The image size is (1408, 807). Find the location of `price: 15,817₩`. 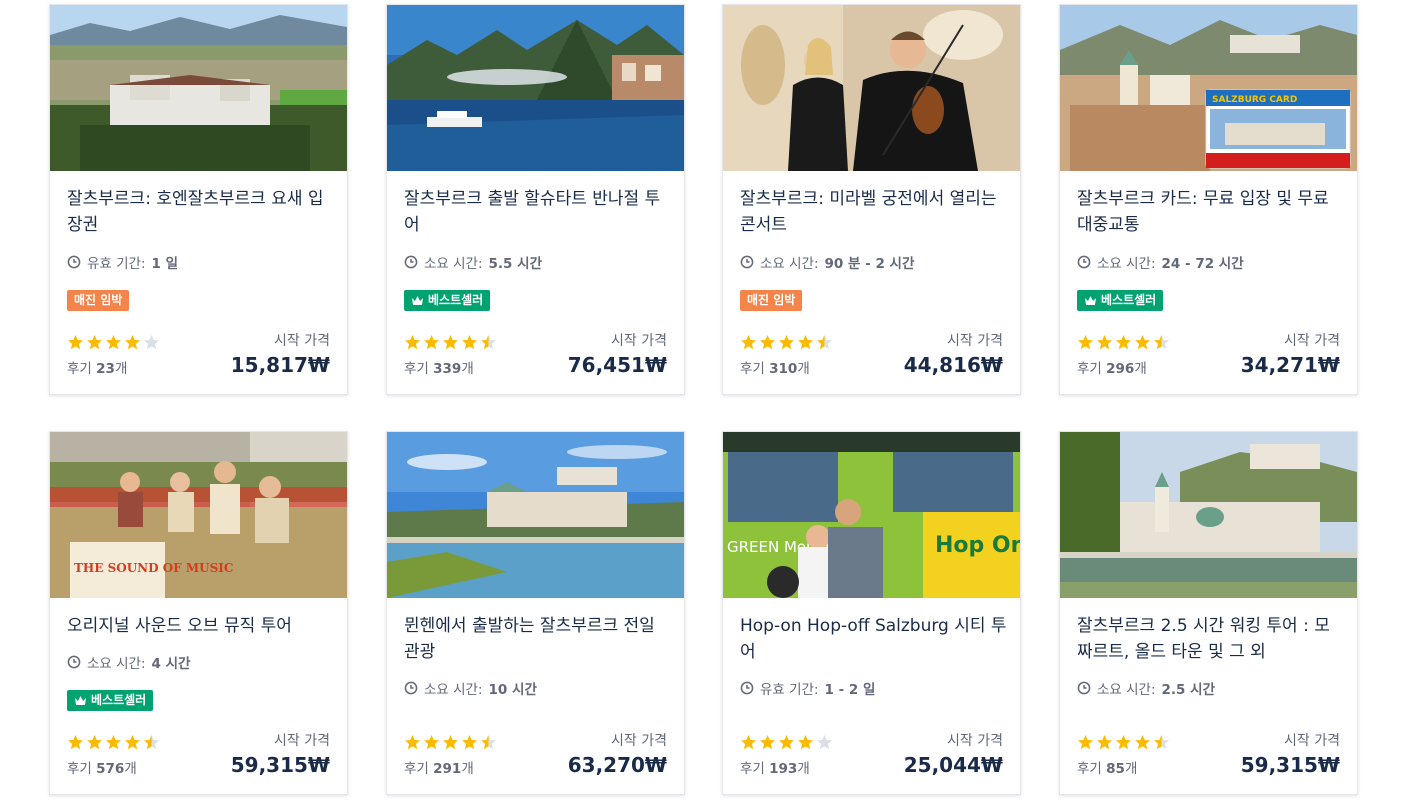

price: 15,817₩ is located at coordinates (280, 365).